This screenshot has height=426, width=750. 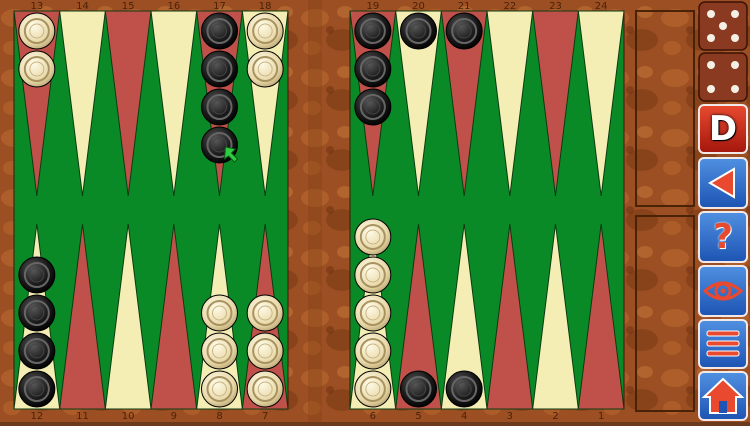 I want to click on point-number-22: 22, so click(x=509, y=6).